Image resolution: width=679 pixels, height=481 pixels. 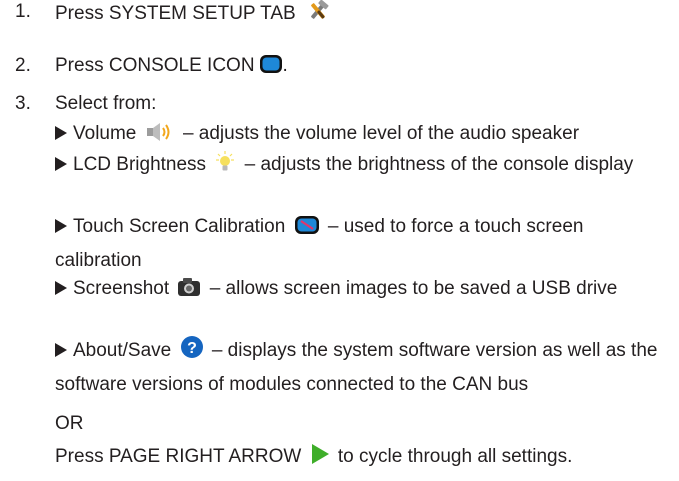 What do you see at coordinates (175, 13) in the screenshot?
I see `step-text: Press SYSTEM SETUP TAB` at bounding box center [175, 13].